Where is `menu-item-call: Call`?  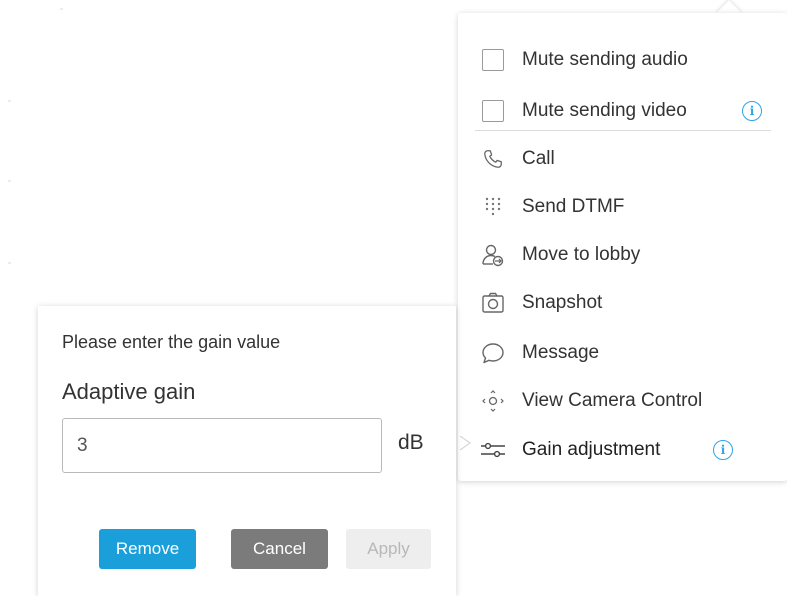
menu-item-call: Call is located at coordinates (622, 159).